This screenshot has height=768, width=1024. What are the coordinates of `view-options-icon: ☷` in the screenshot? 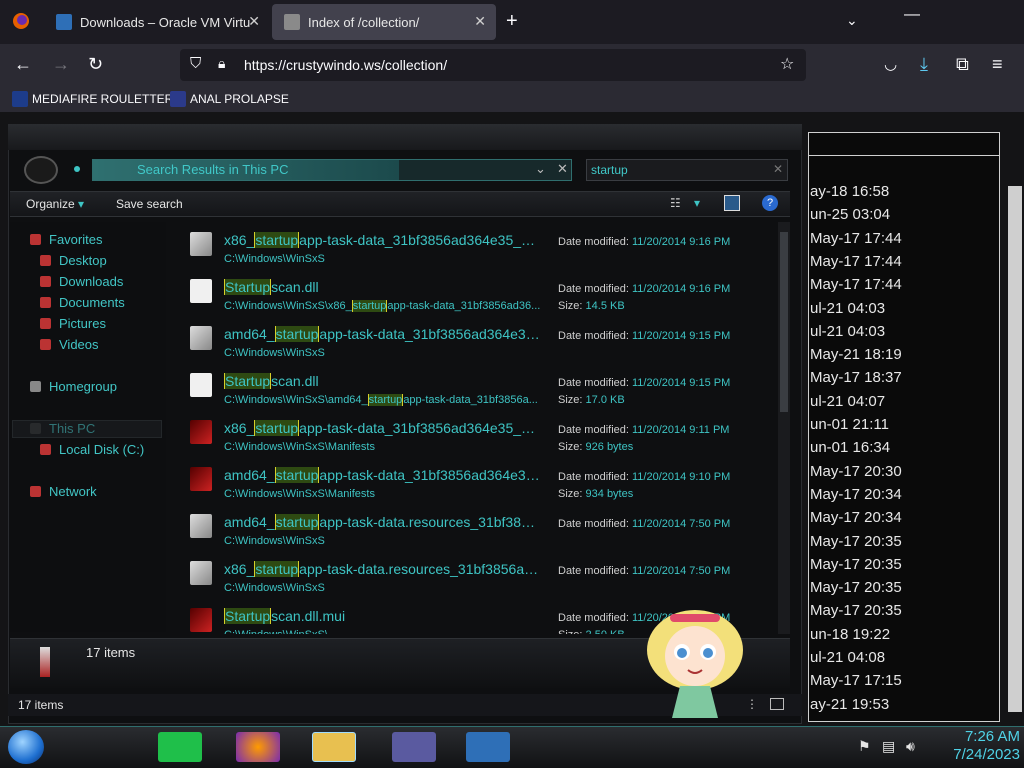 It's located at (675, 203).